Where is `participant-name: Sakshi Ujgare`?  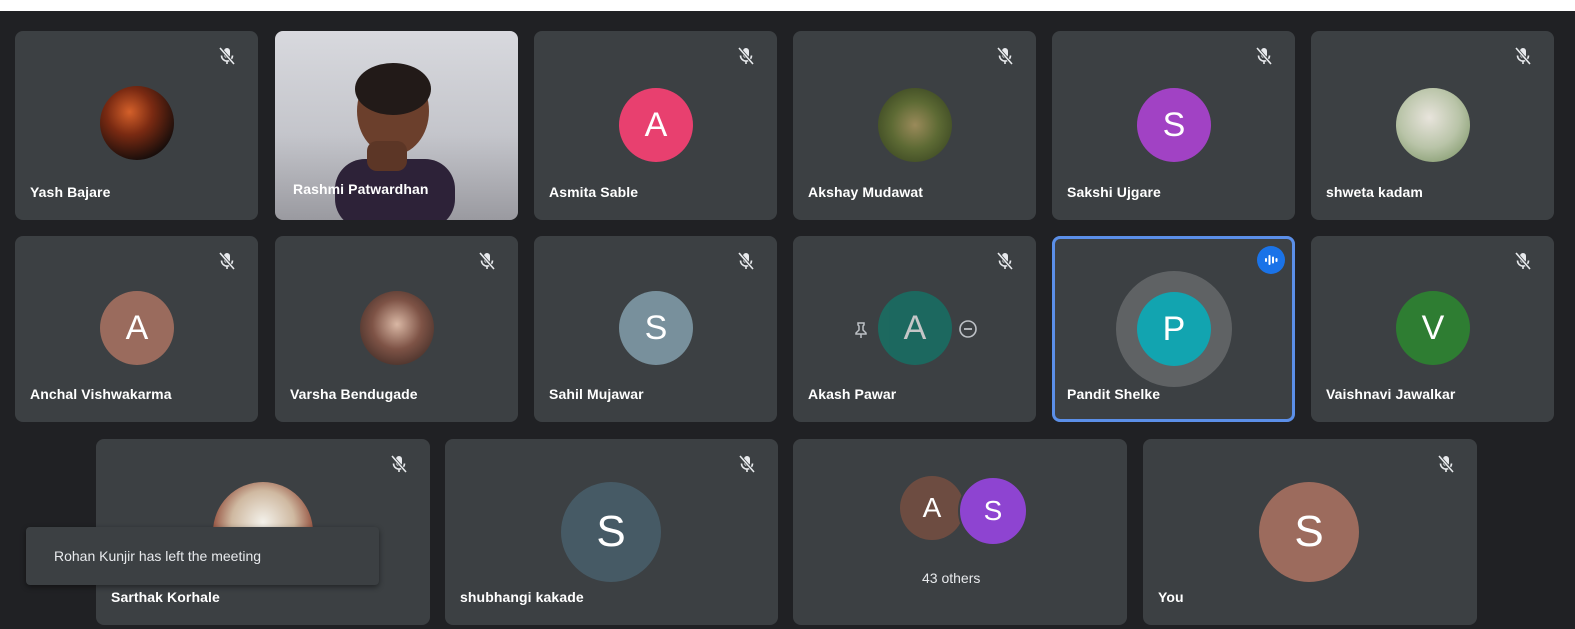 participant-name: Sakshi Ujgare is located at coordinates (1114, 192).